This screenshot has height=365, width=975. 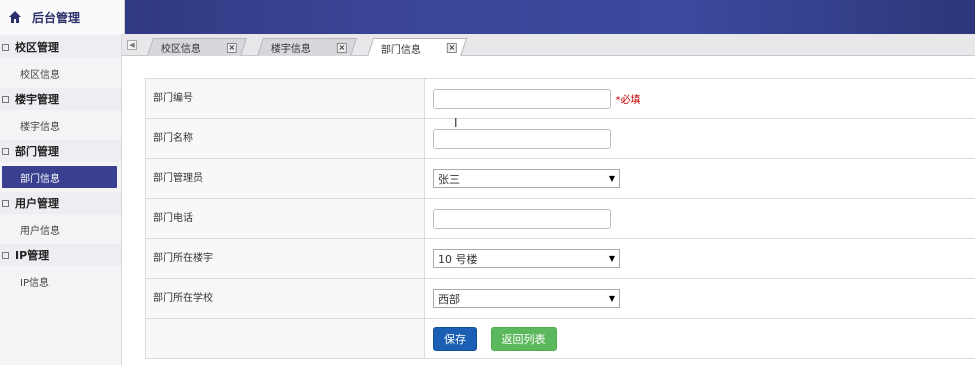 I want to click on sidebar-group-label: 楼宇管理, so click(x=37, y=99).